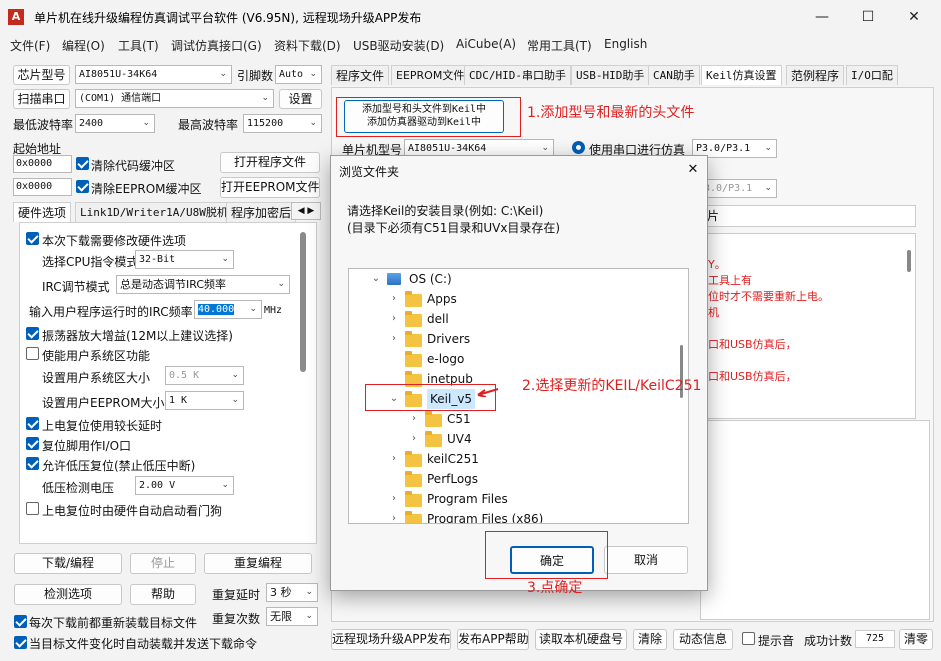 This screenshot has width=941, height=661. I want to click on long-delay-checkbox, so click(32, 423).